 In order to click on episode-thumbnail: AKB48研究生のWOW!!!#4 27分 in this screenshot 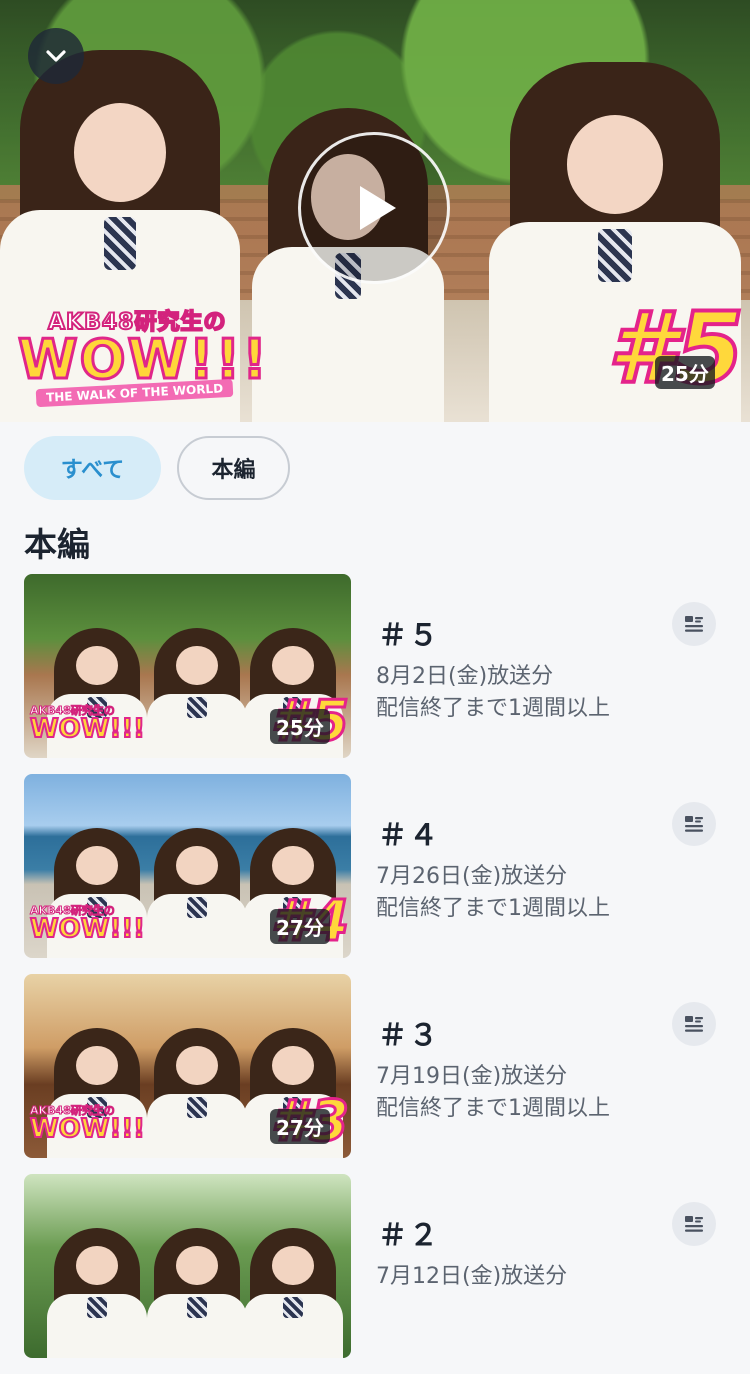, I will do `click(187, 866)`.